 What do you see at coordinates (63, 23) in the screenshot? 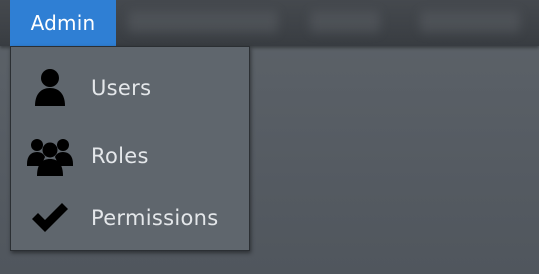
I see `admin-menu-tab: Admin` at bounding box center [63, 23].